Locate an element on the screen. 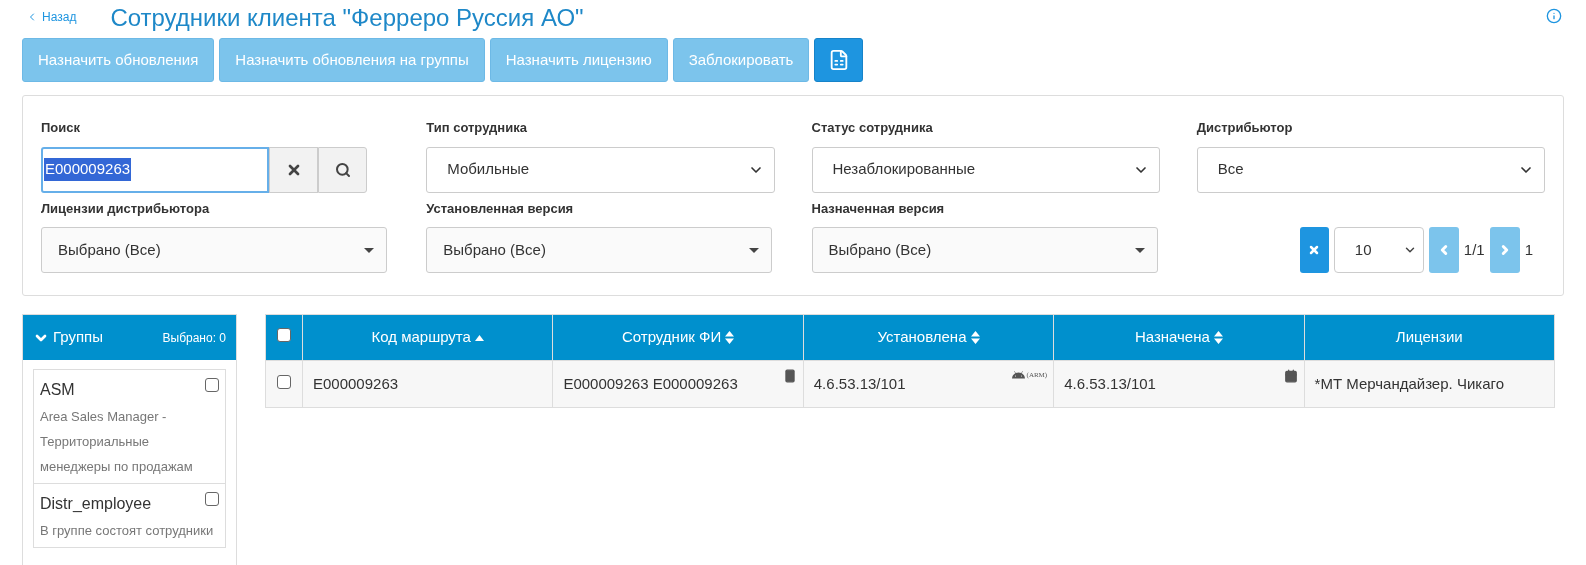  table-cell: *МТ Мерчандайзер. Чикаго is located at coordinates (1409, 383).